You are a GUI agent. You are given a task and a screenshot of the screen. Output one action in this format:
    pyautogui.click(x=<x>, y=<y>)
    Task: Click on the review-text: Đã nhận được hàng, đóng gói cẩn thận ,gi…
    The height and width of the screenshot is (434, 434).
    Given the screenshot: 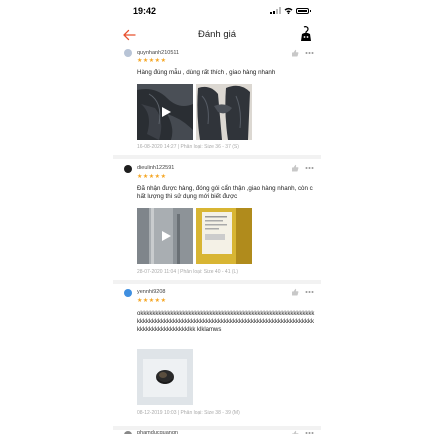 What is the action you would take?
    pyautogui.click(x=225, y=192)
    